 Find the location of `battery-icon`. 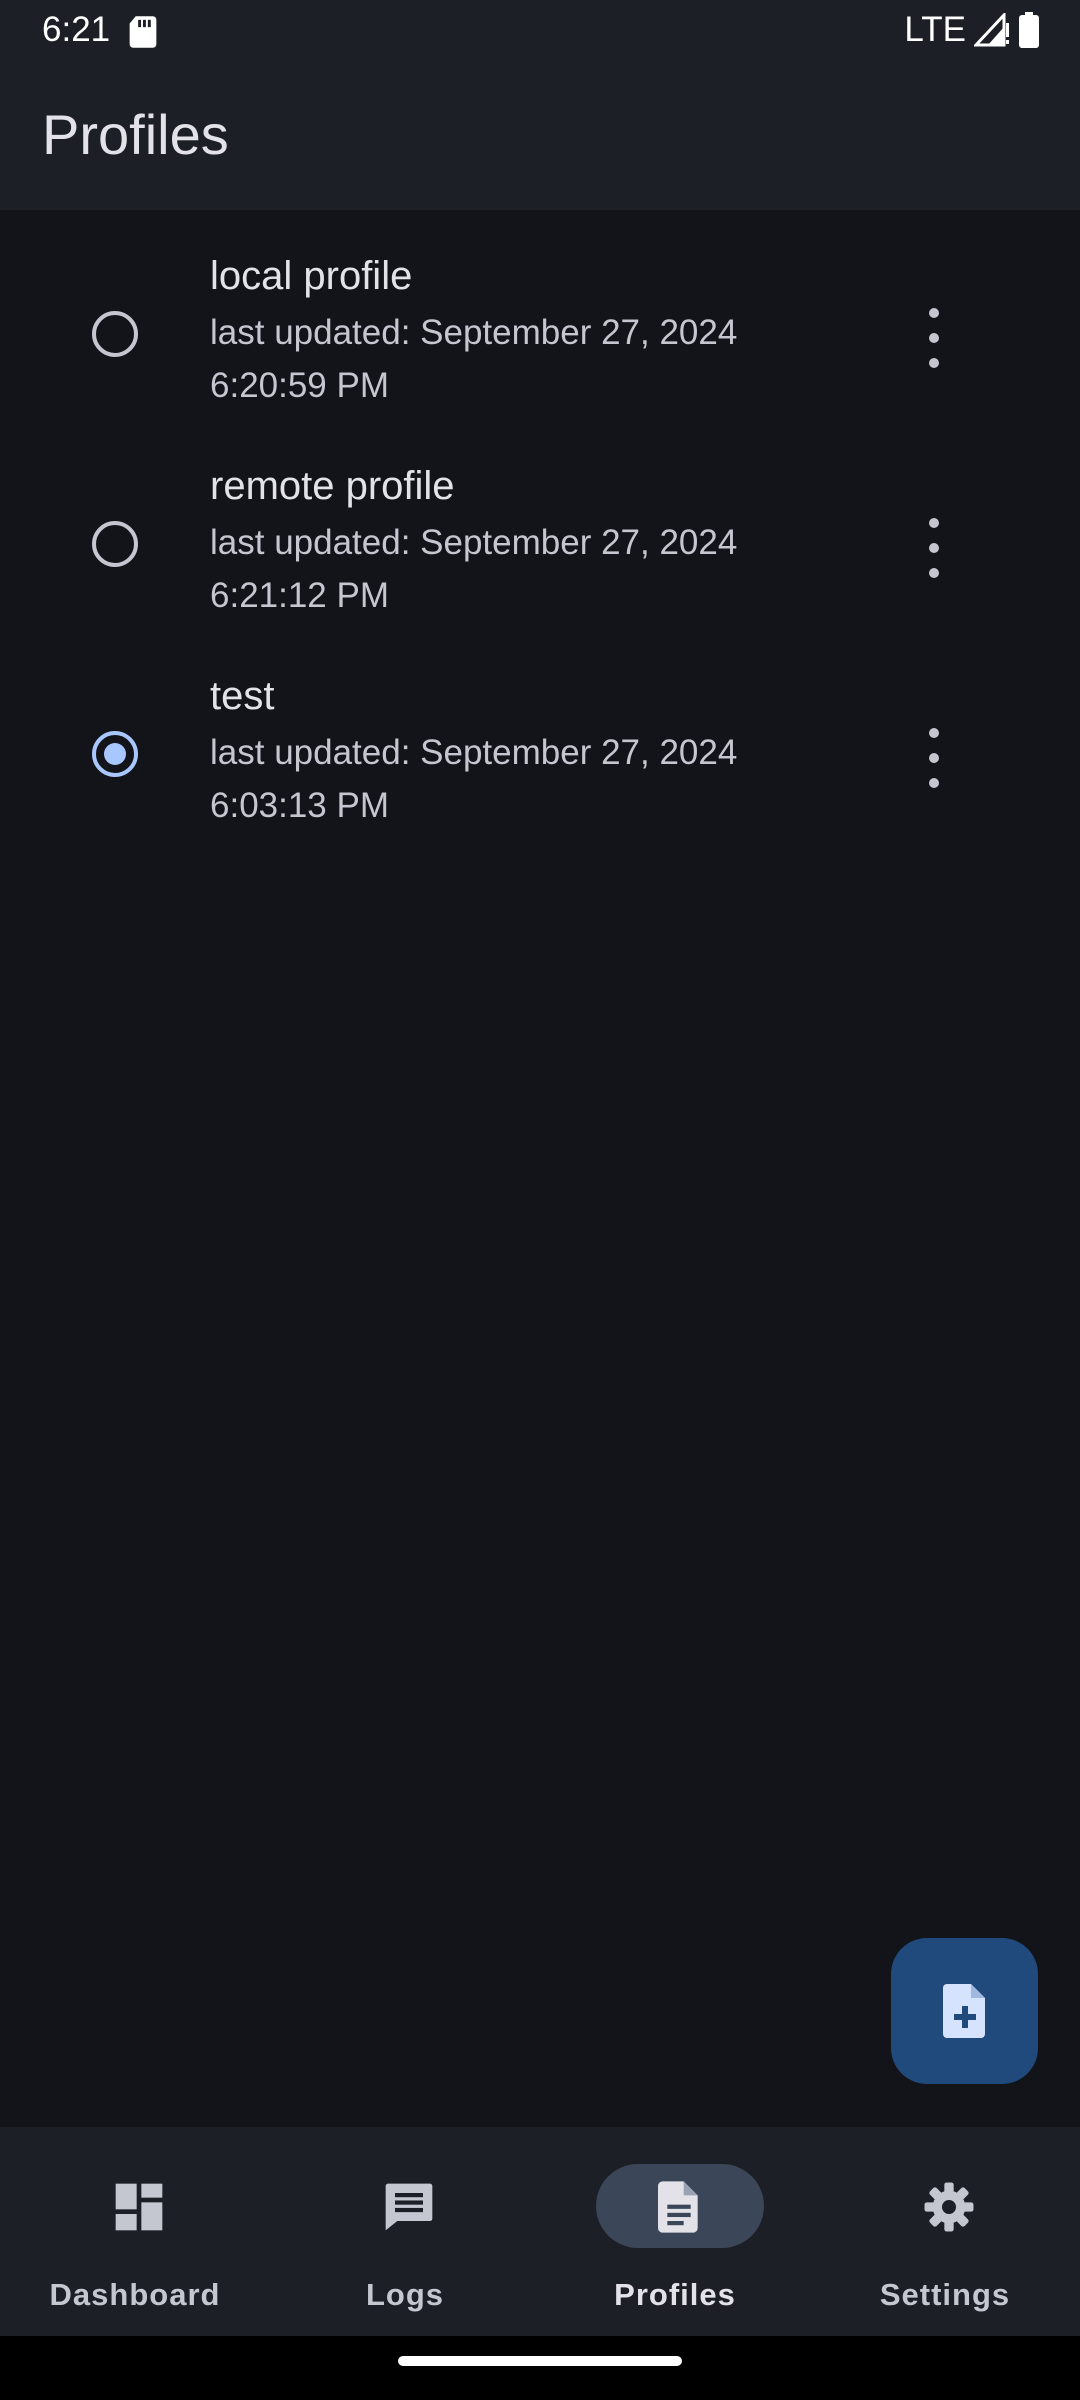

battery-icon is located at coordinates (1029, 30).